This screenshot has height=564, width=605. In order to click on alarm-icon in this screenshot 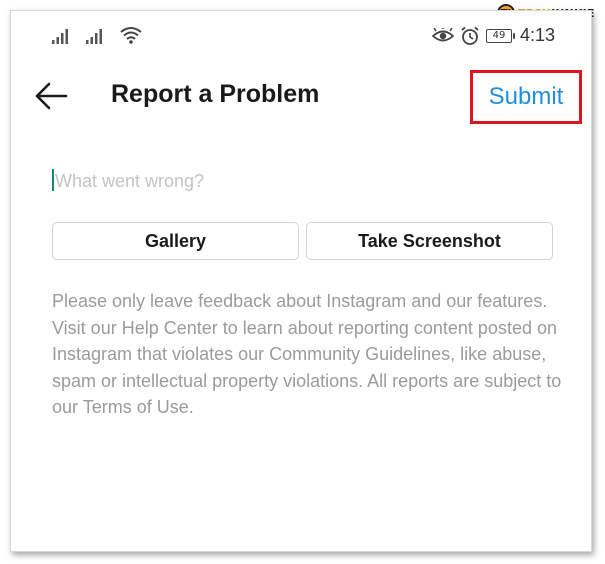, I will do `click(470, 35)`.